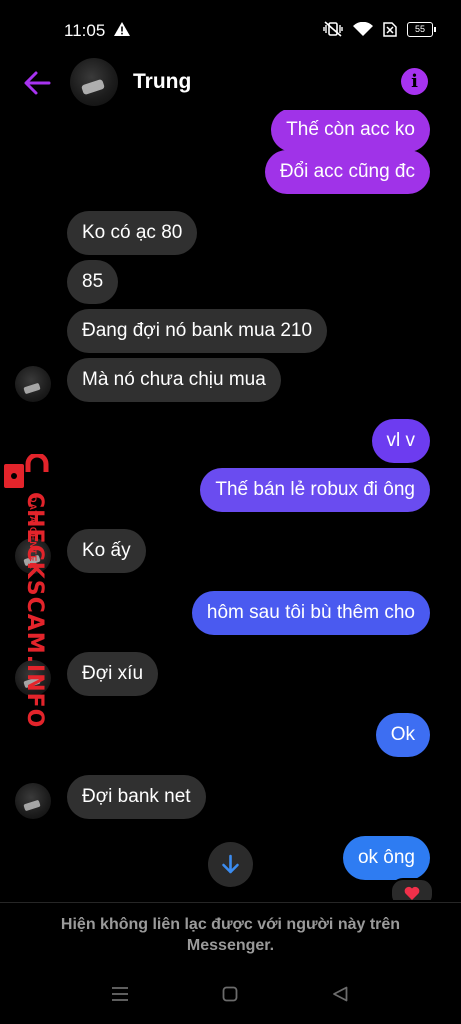 Image resolution: width=461 pixels, height=1024 pixels. What do you see at coordinates (230, 28) in the screenshot?
I see `status-bar: 11:05 55` at bounding box center [230, 28].